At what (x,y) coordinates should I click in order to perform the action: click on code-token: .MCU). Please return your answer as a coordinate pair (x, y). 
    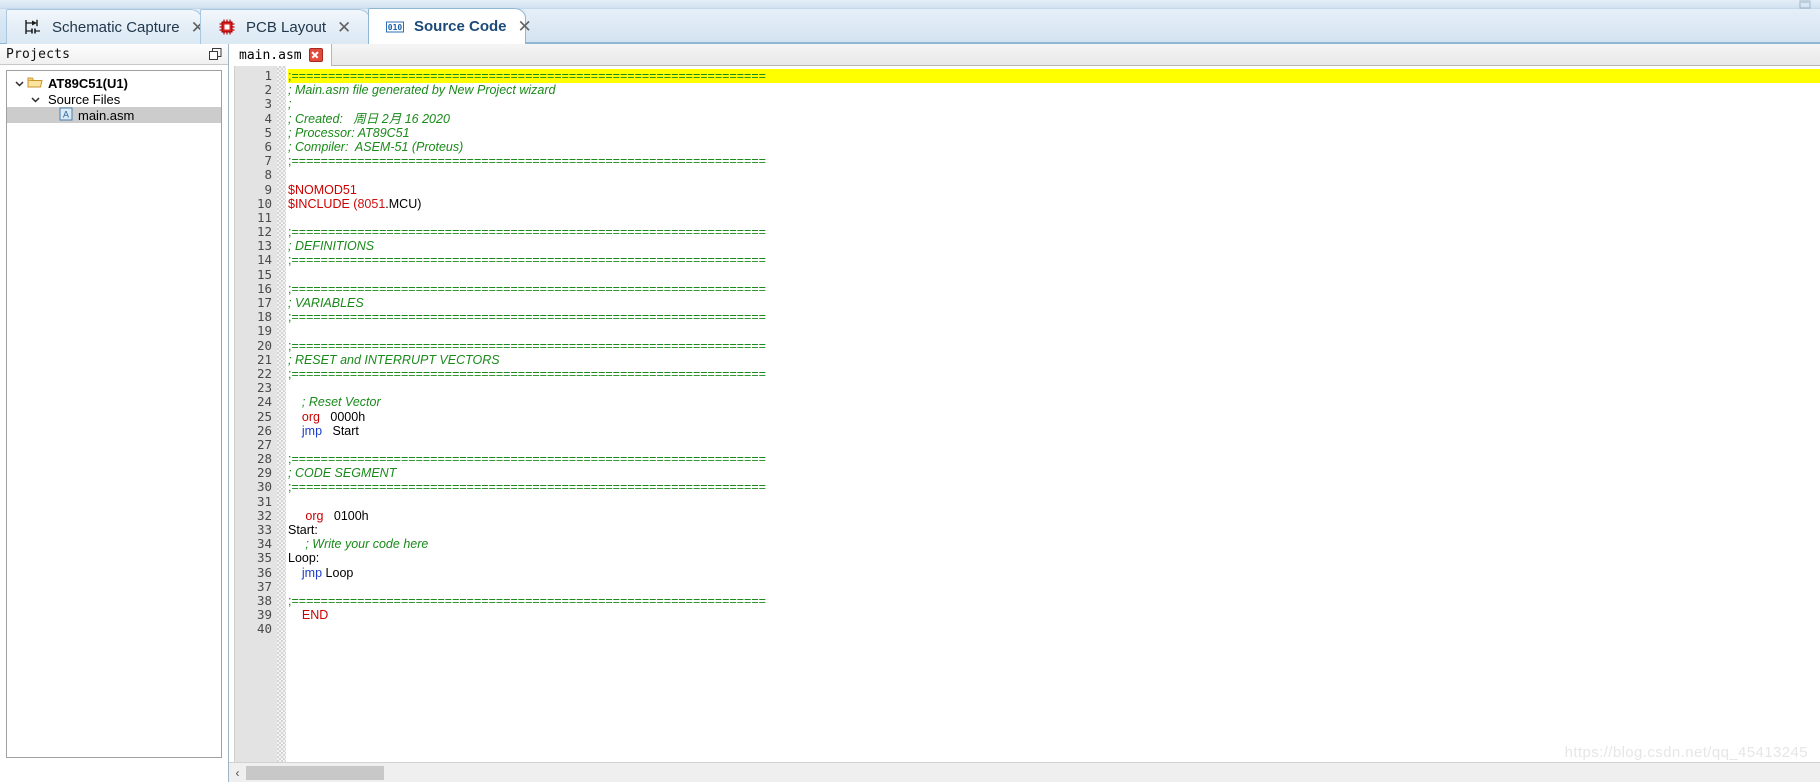
    Looking at the image, I should click on (403, 203).